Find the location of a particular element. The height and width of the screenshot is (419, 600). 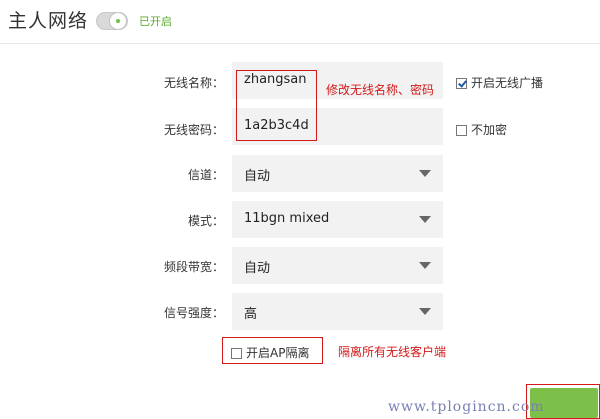

ap-isolation-label: 开启AP隔离 is located at coordinates (278, 353).